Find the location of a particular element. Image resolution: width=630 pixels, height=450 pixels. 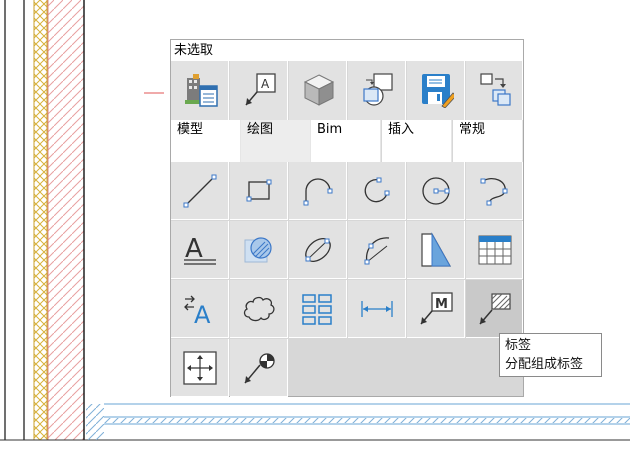

category-insert-button is located at coordinates (377, 90).